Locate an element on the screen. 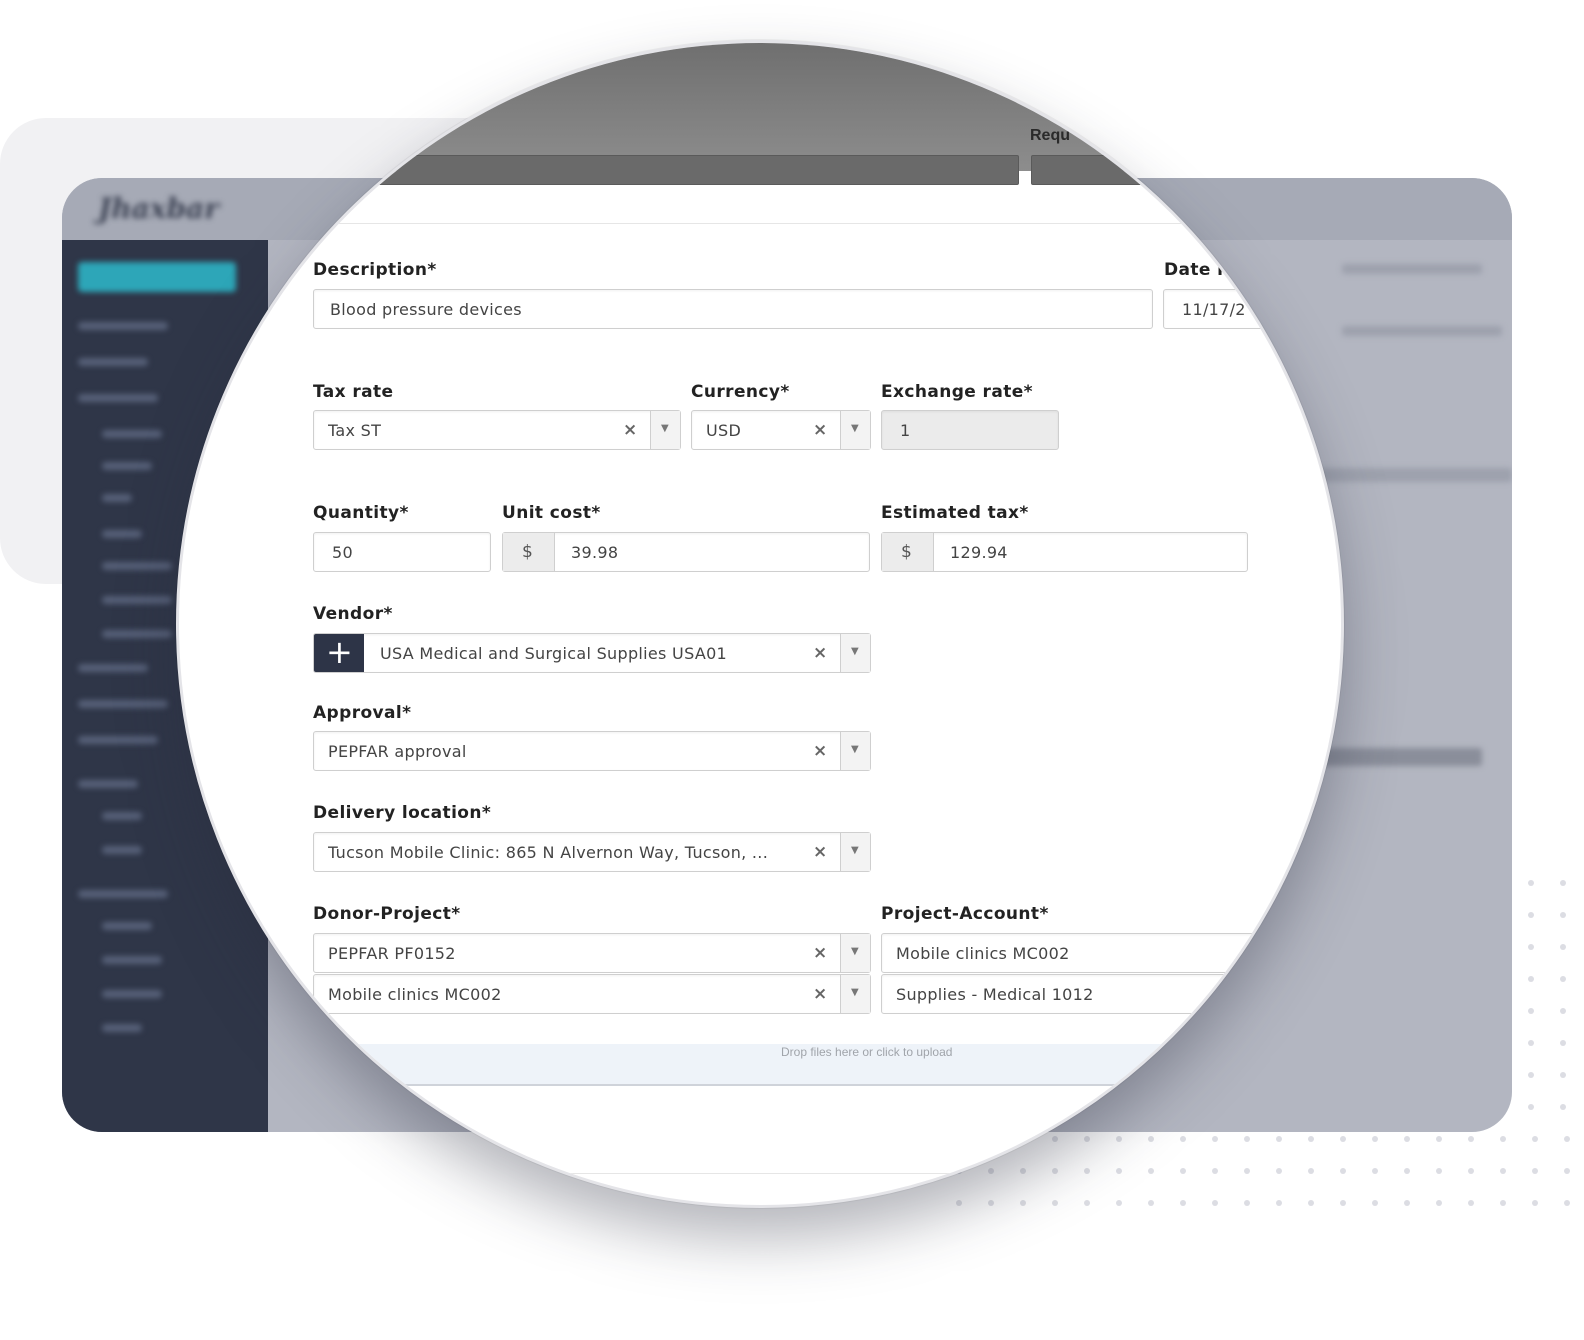 The height and width of the screenshot is (1340, 1584). donor-project-value: PEPFAR PF0152 is located at coordinates (392, 953).